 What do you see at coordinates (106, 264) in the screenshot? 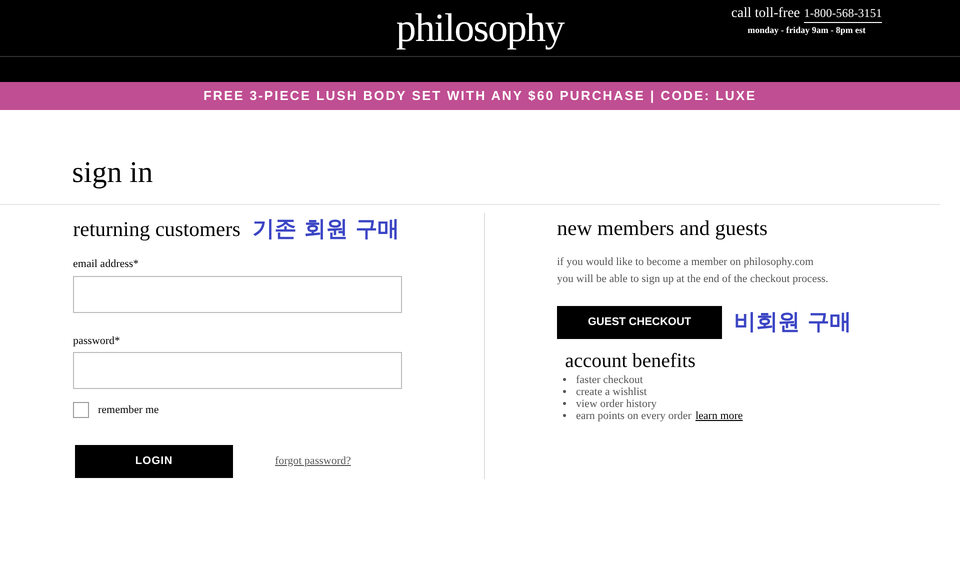
I see `field-label: email address*` at bounding box center [106, 264].